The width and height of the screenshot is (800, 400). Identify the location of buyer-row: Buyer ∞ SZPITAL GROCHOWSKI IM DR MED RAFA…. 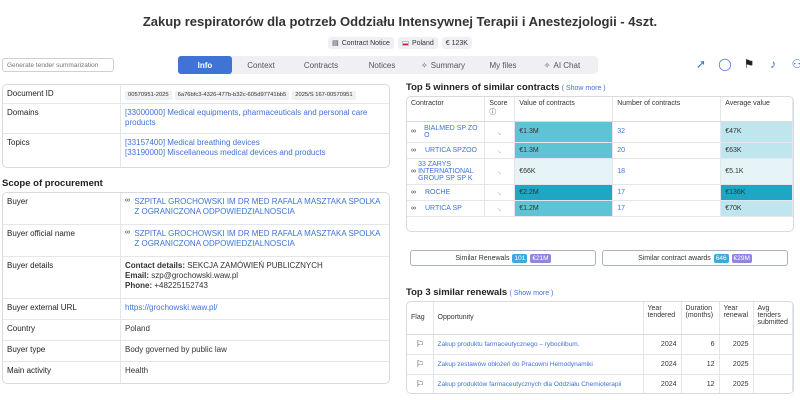
(196, 209).